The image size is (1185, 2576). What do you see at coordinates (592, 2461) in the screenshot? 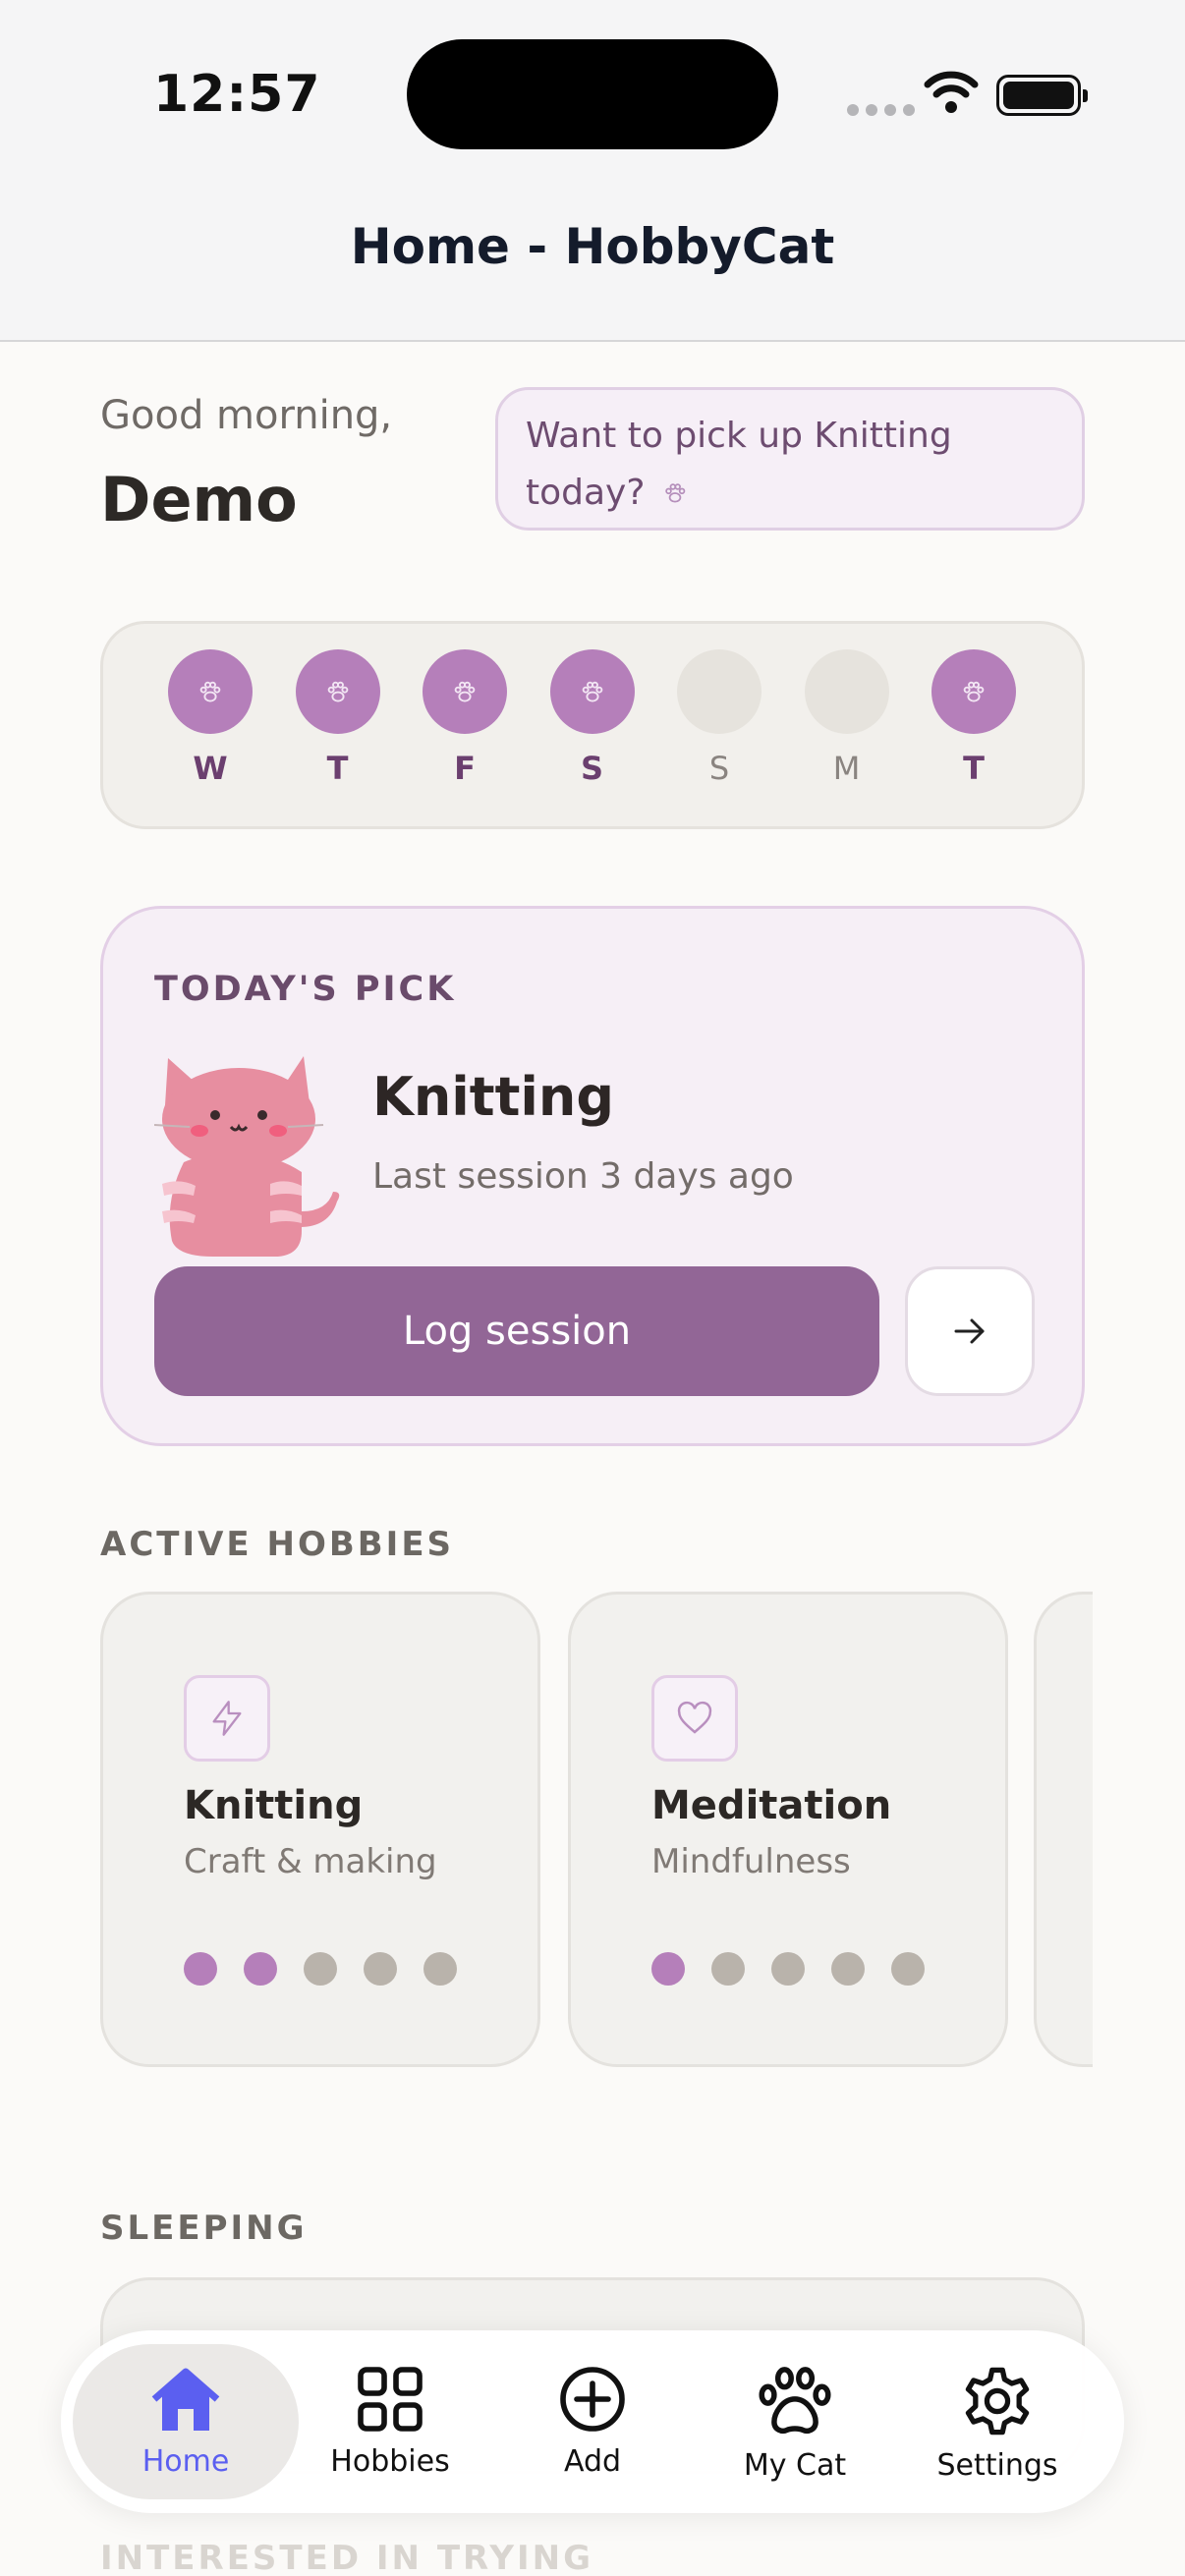
I see `tab-label: Add` at bounding box center [592, 2461].